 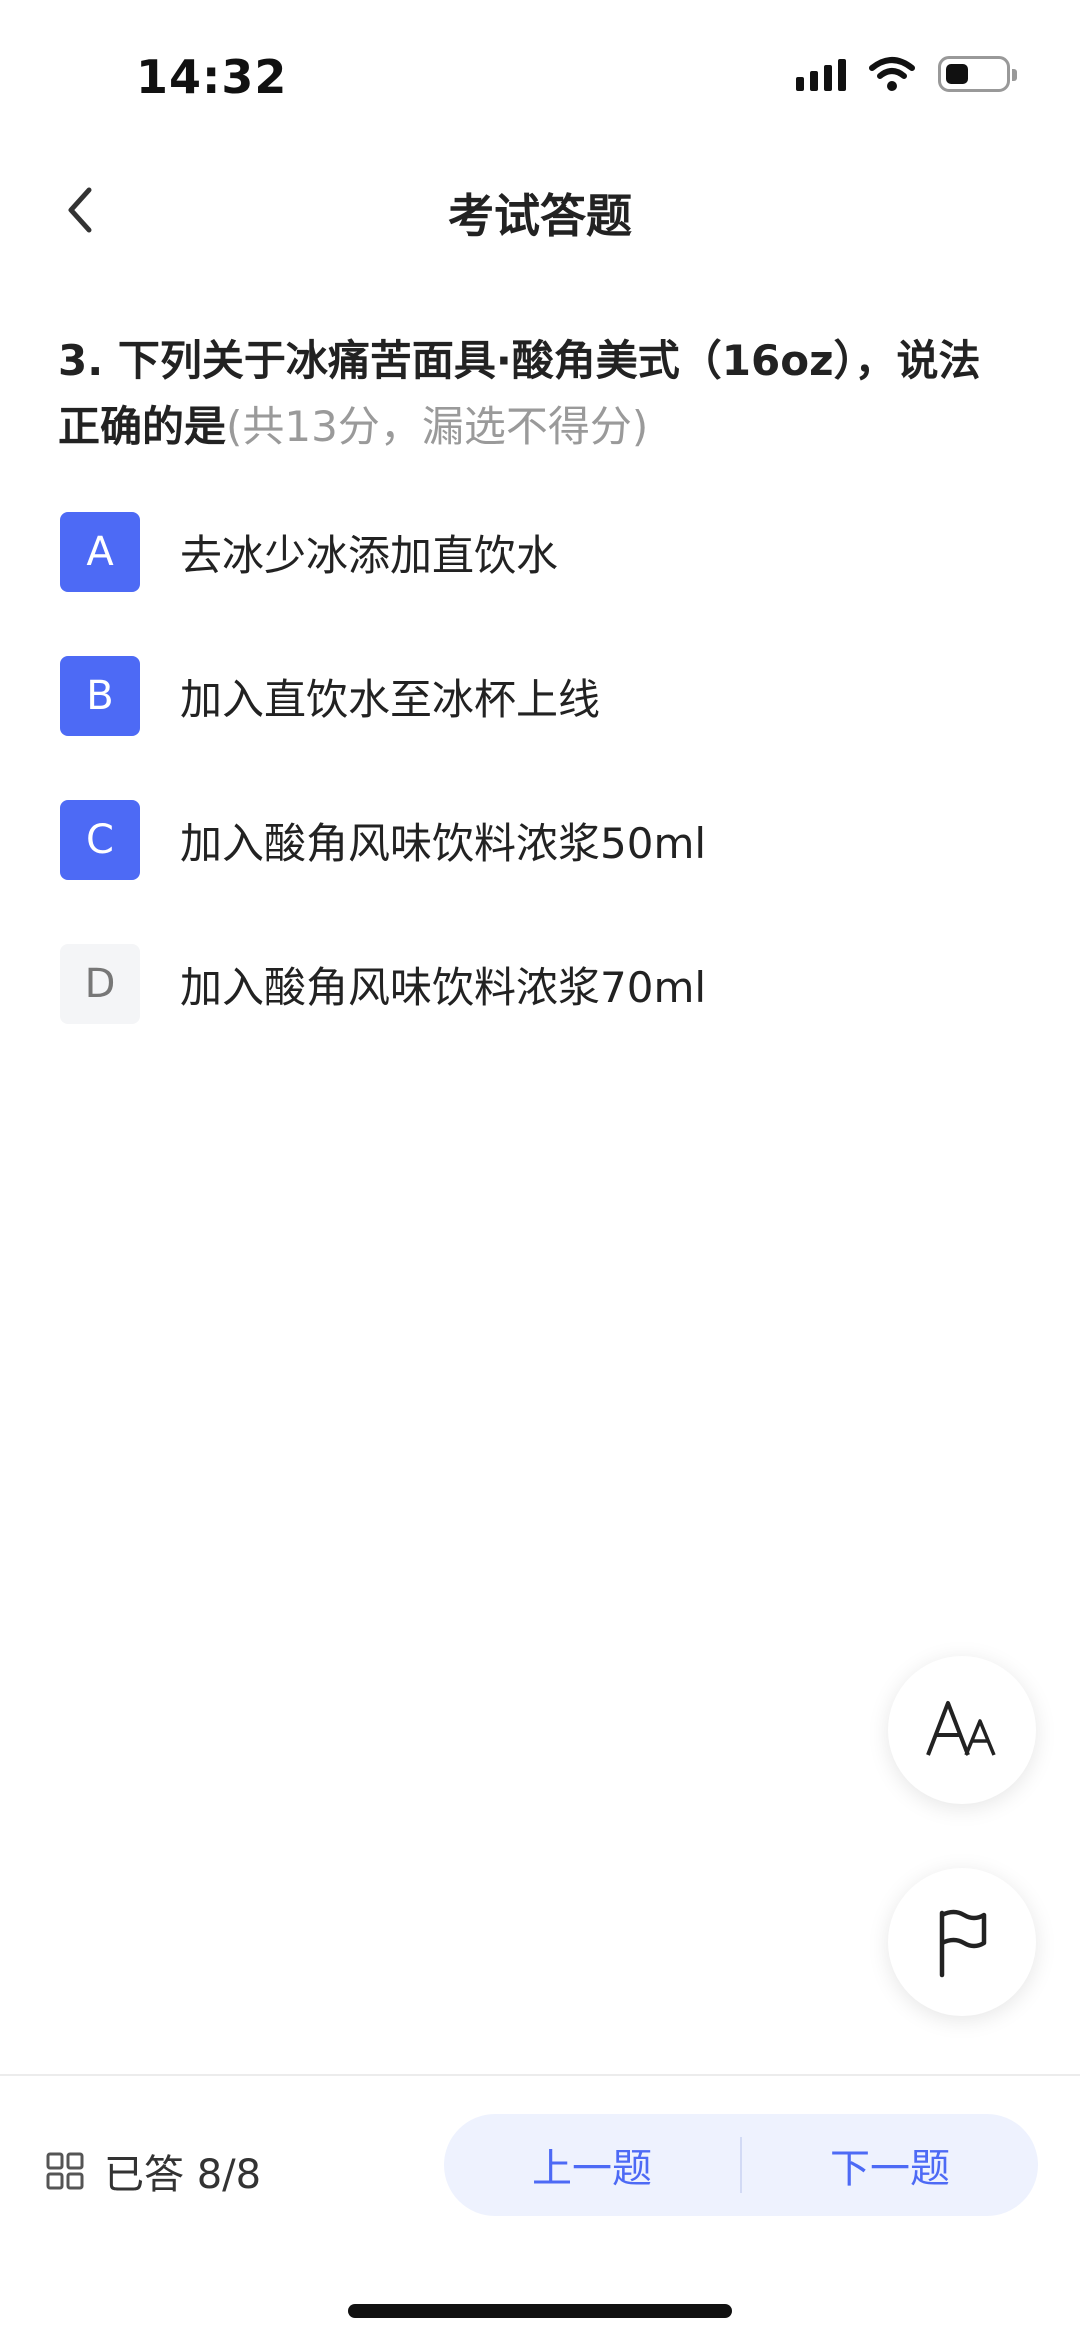 What do you see at coordinates (443, 843) in the screenshot?
I see `option-text: 加入酸角风味饮料浓浆50ml` at bounding box center [443, 843].